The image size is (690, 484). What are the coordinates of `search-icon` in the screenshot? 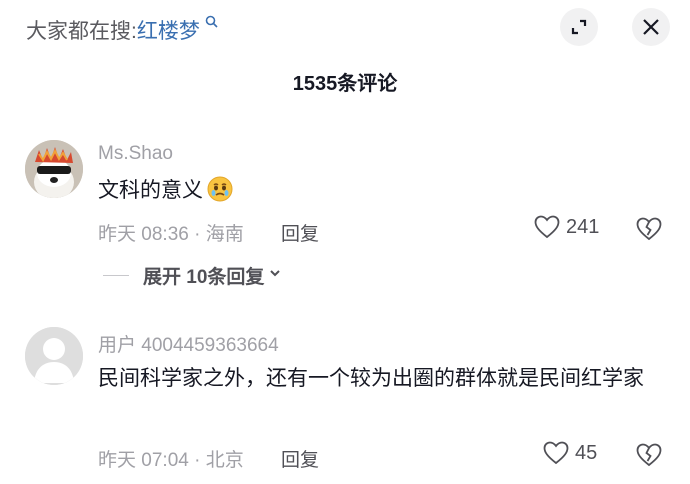 It's located at (209, 23).